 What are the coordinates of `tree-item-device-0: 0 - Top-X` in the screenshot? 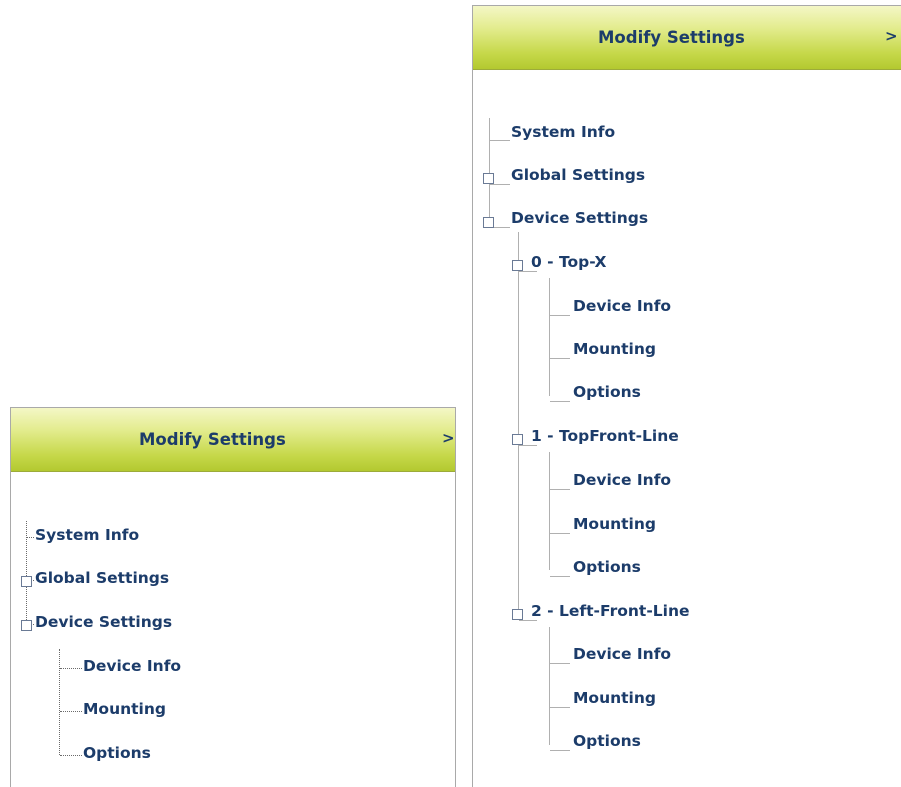 It's located at (568, 262).